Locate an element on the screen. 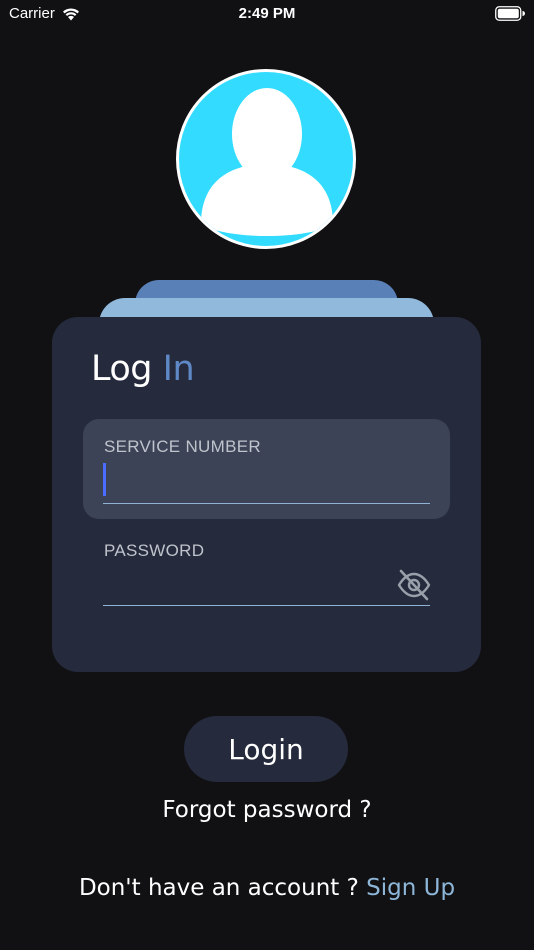 This screenshot has width=534, height=950. forgot-password-link: Forgot password ? is located at coordinates (267, 810).